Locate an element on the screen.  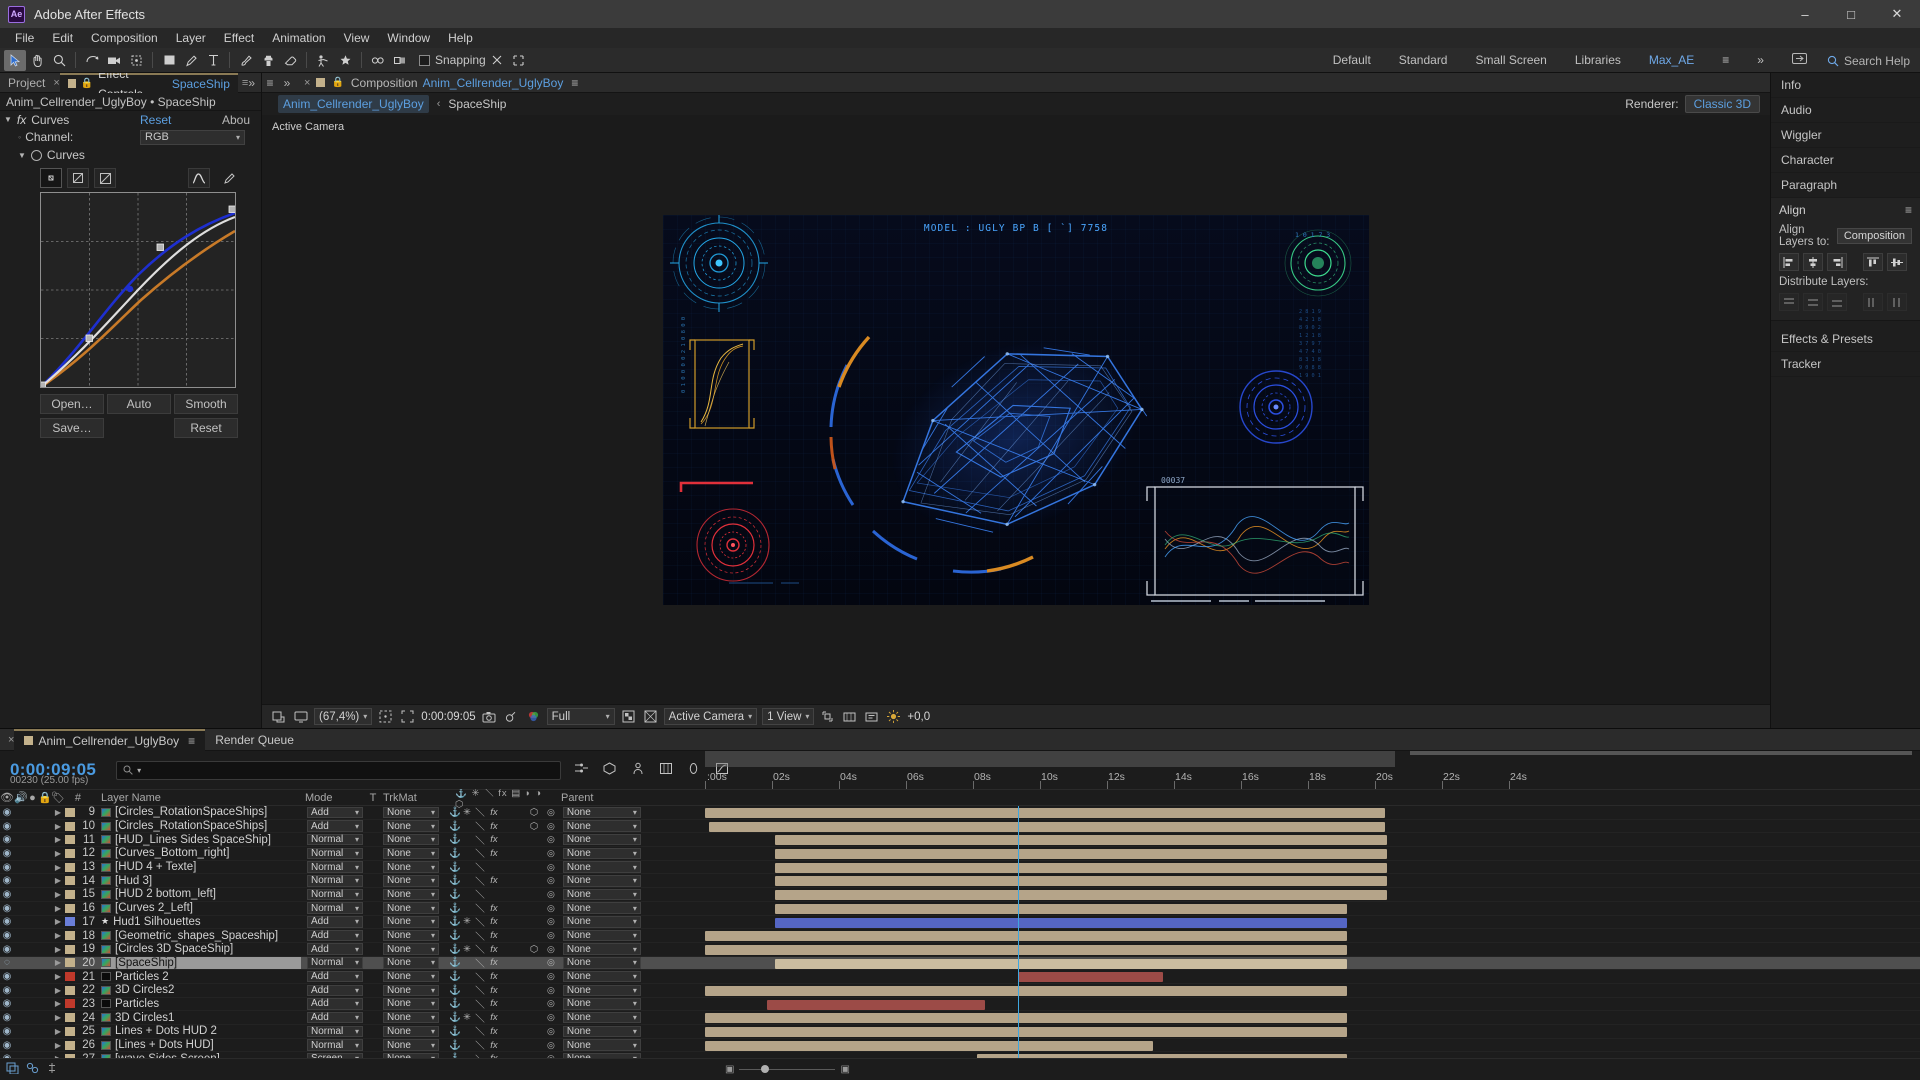
layer-name: [Circles 3D SpaceShip] is located at coordinates (201, 949).